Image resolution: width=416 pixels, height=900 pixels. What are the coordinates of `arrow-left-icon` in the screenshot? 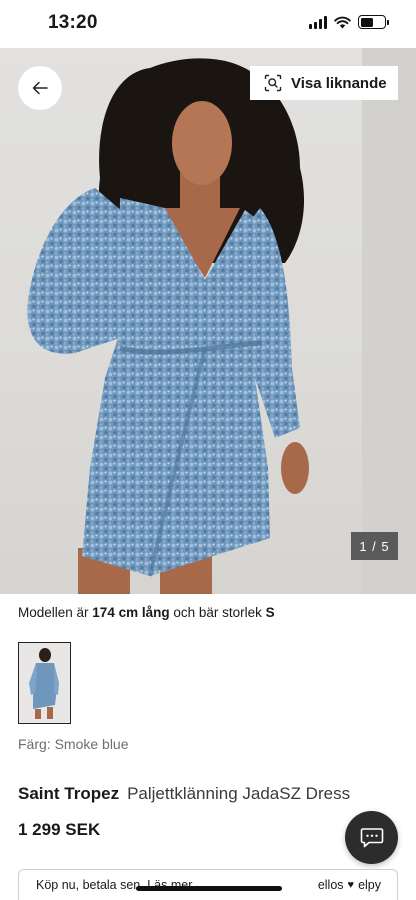 It's located at (40, 88).